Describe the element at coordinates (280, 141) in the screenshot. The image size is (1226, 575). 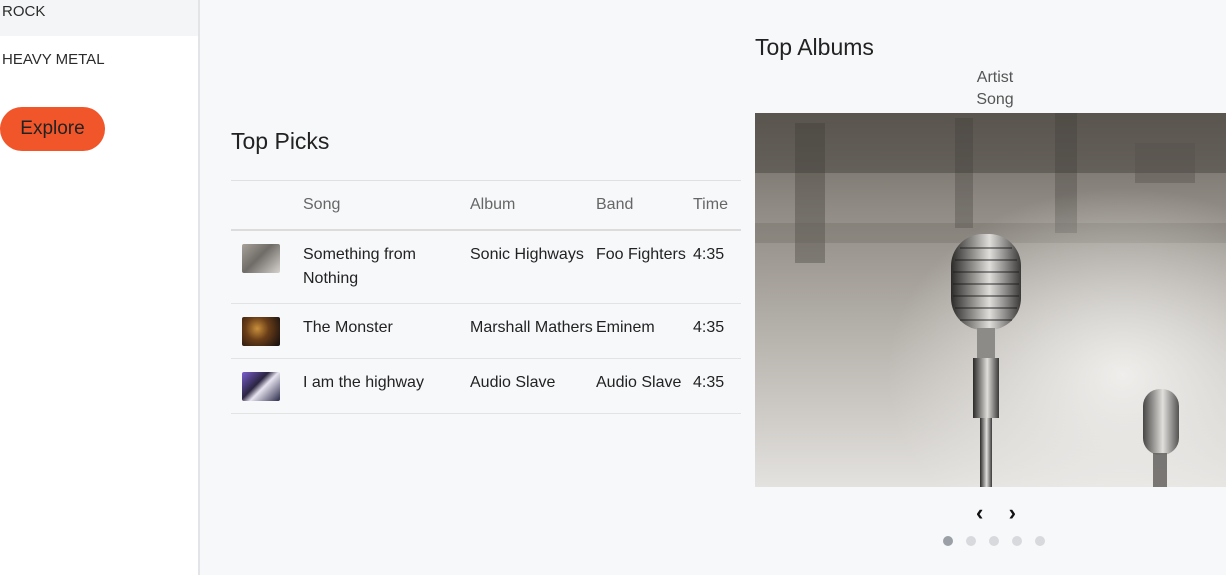
I see `top-picks-heading: Top Picks` at that location.